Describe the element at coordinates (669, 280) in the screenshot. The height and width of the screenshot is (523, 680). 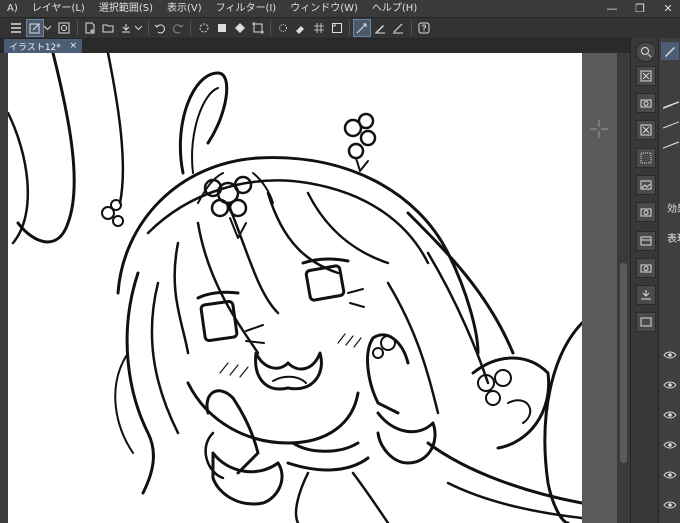
I see `layer-palette-edge: 効果 表現` at that location.